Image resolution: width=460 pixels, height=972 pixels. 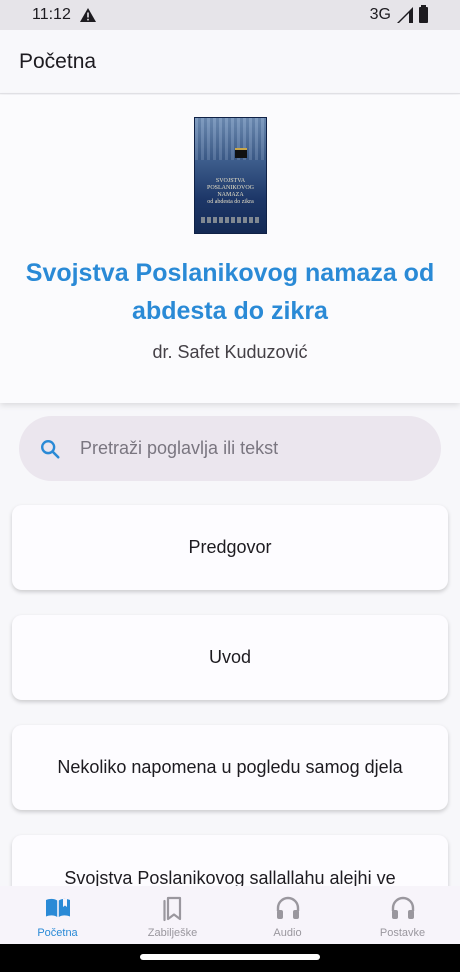 I want to click on nav-item-pocetna: Početna, so click(x=57, y=915).